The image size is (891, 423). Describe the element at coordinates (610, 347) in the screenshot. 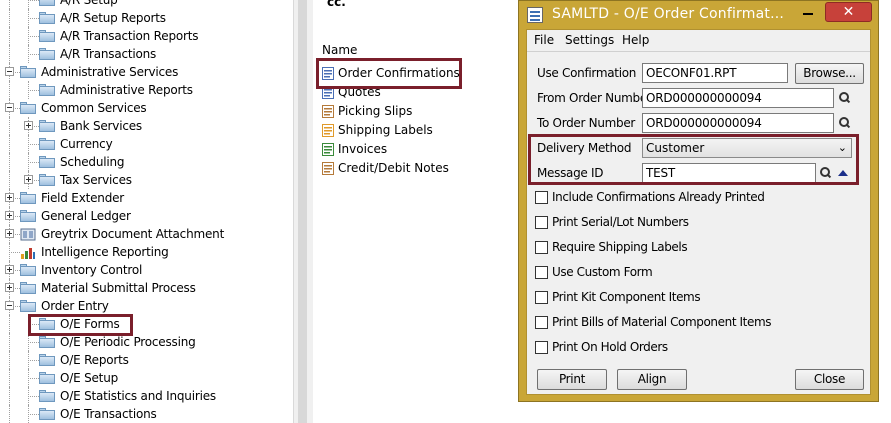

I see `checkbox-label: Print On Hold Orders` at that location.